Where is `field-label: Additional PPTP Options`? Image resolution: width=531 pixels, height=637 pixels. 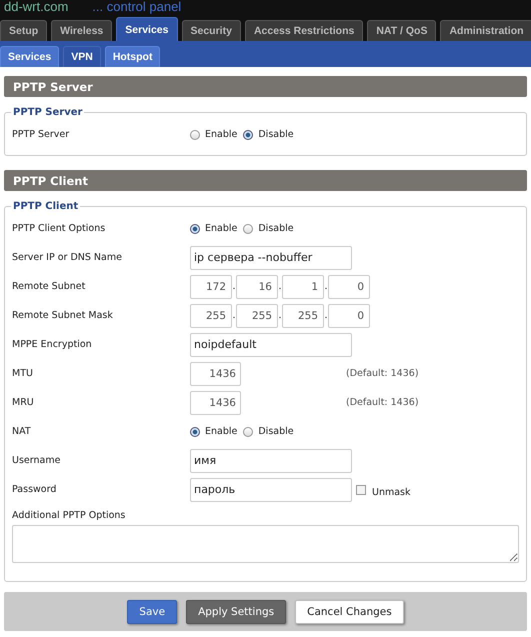
field-label: Additional PPTP Options is located at coordinates (69, 515).